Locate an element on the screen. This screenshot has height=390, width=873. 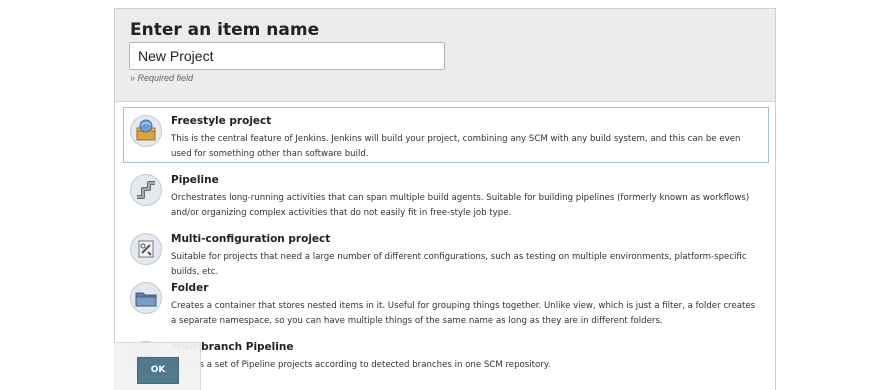
item-type-title: Multi-configuration project is located at coordinates (251, 239).